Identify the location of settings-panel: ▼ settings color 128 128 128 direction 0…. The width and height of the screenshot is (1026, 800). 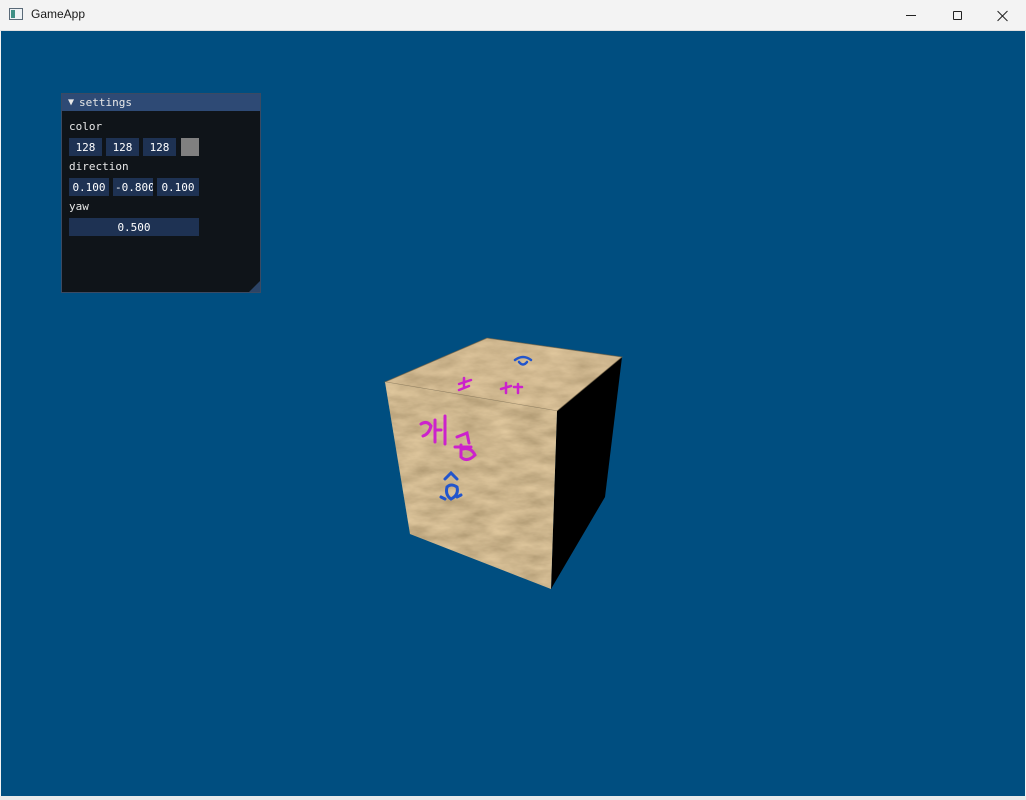
(161, 193).